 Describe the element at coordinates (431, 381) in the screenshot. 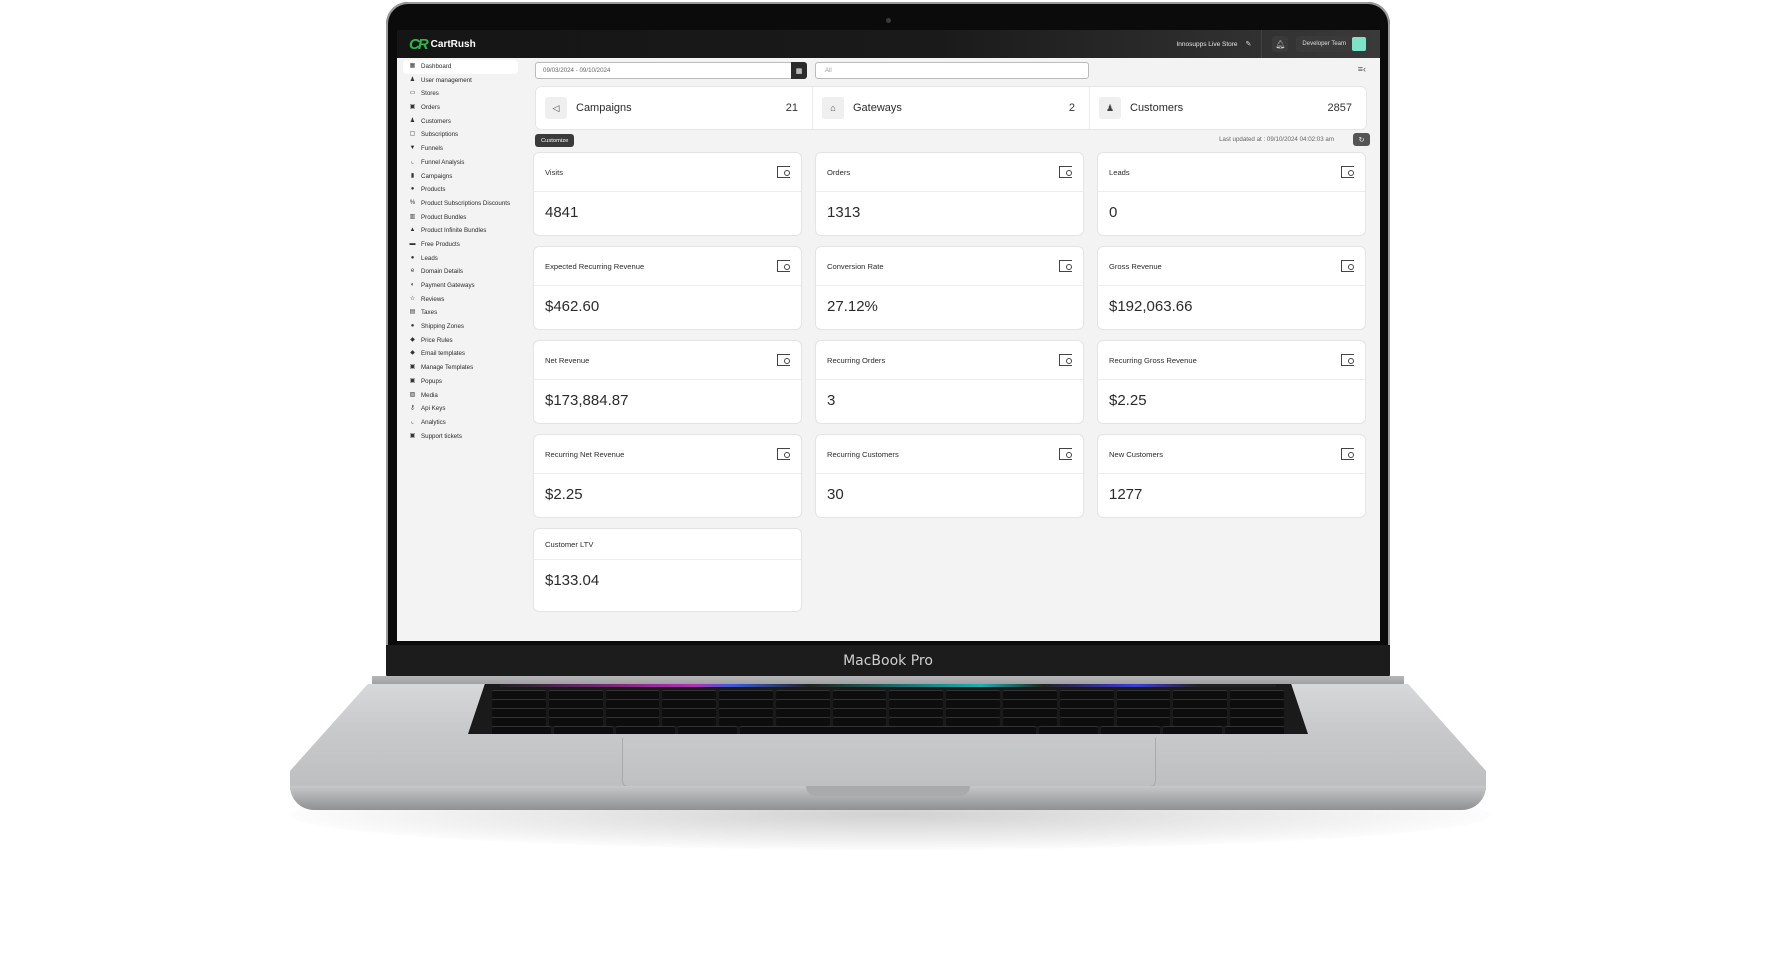

I see `sidebar-item-label: Popups` at that location.